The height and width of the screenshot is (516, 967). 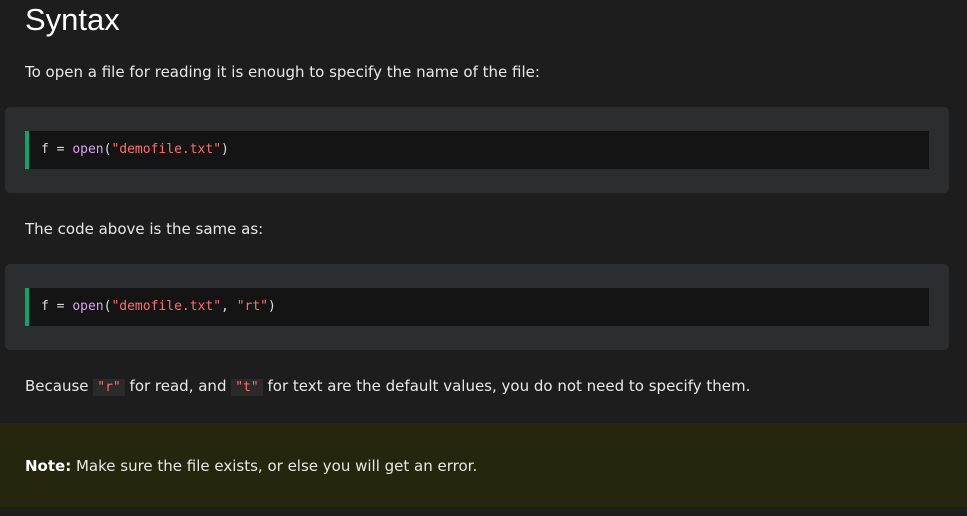 I want to click on inline-code-r: "r", so click(x=109, y=387).